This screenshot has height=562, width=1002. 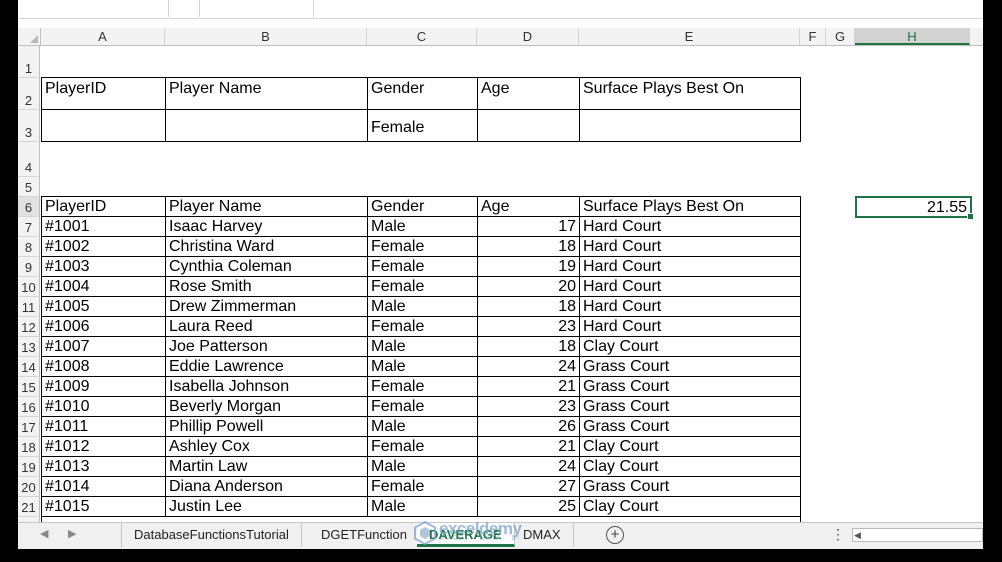 What do you see at coordinates (528, 206) in the screenshot?
I see `table-header-cell: Age` at bounding box center [528, 206].